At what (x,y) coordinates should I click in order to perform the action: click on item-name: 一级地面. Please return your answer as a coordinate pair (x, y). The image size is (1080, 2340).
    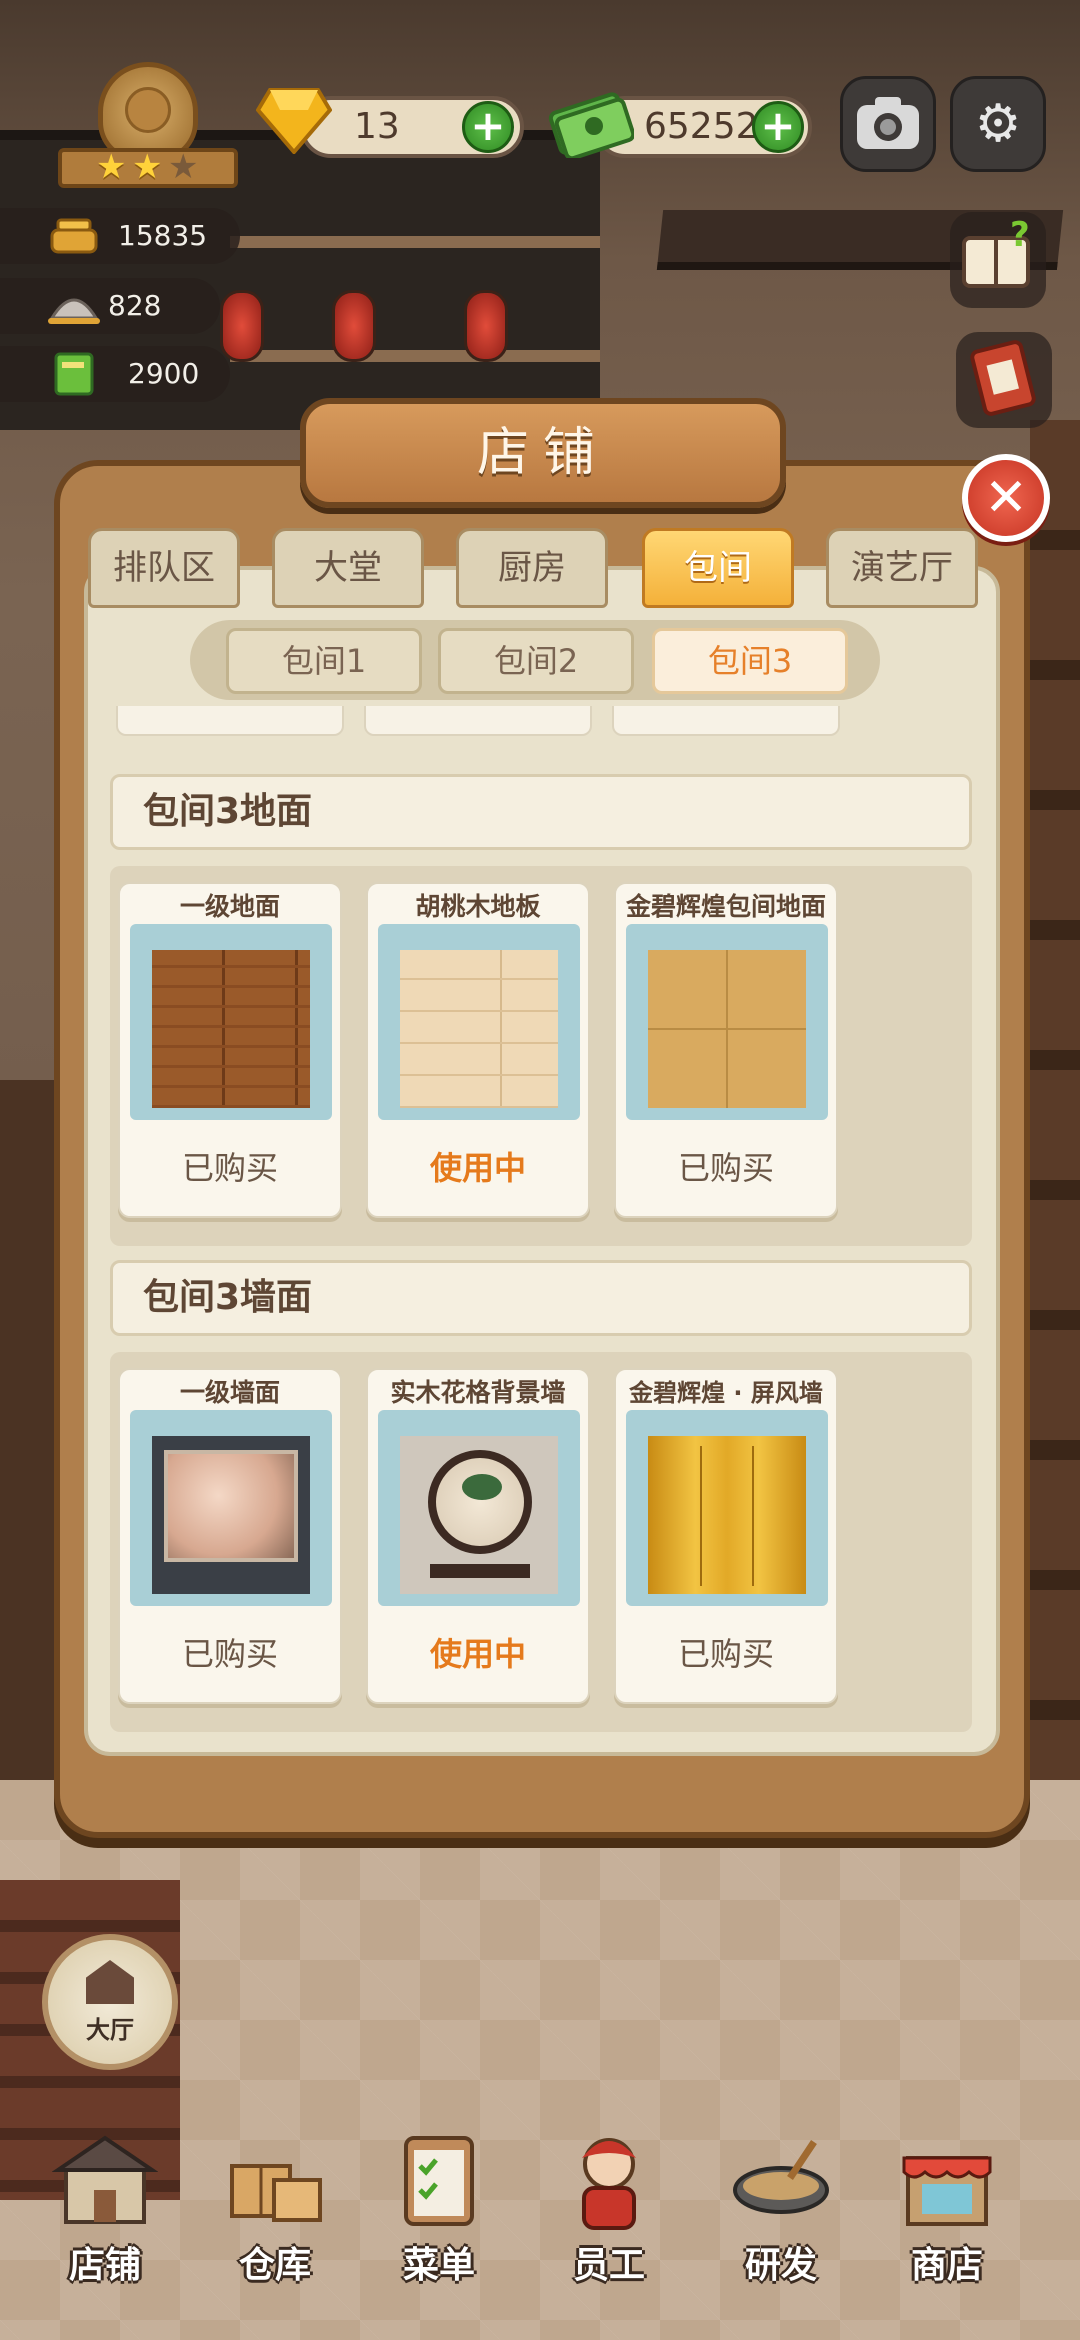
    Looking at the image, I should click on (229, 906).